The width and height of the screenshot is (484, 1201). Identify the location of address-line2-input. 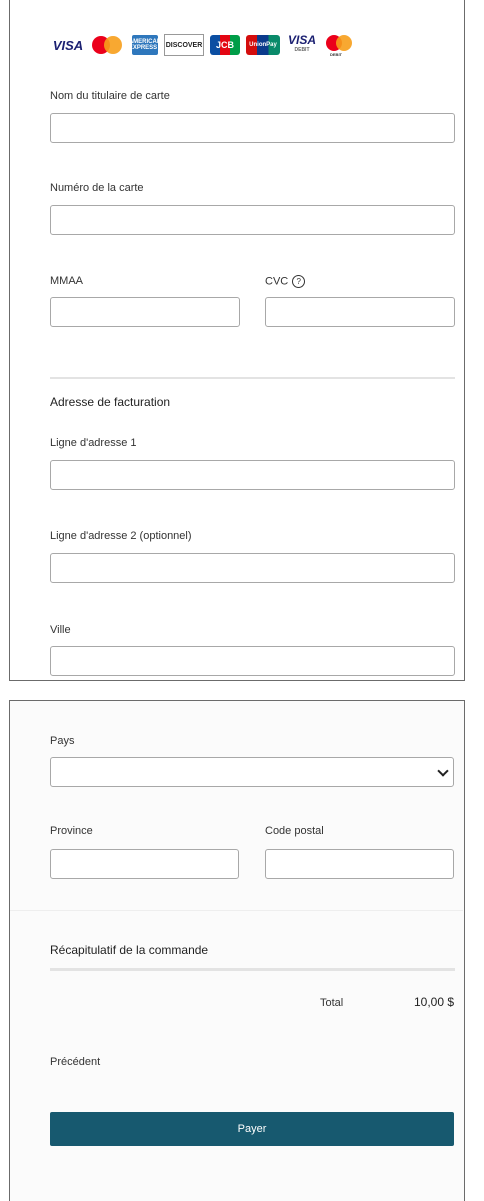
(252, 568).